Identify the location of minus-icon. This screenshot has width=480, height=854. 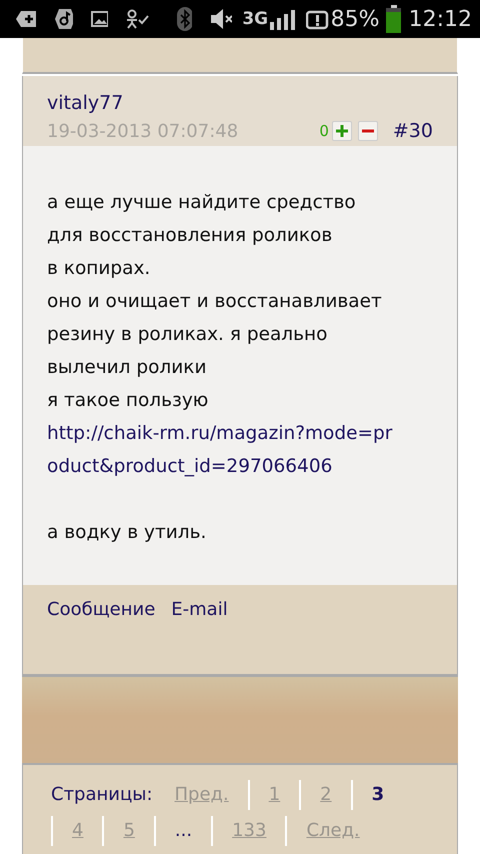
(368, 131).